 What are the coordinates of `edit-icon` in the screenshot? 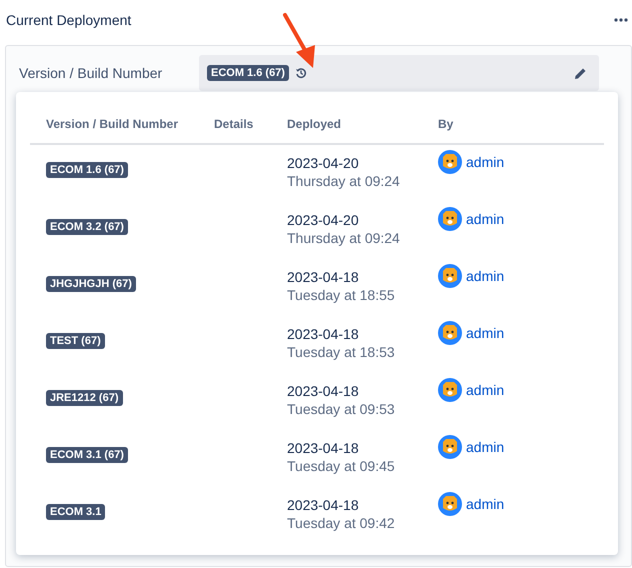 It's located at (580, 73).